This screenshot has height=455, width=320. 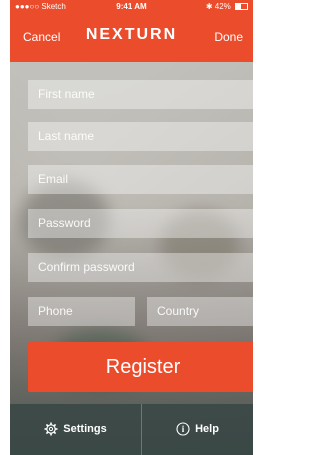 I want to click on tab-settings: Settings, so click(x=76, y=429).